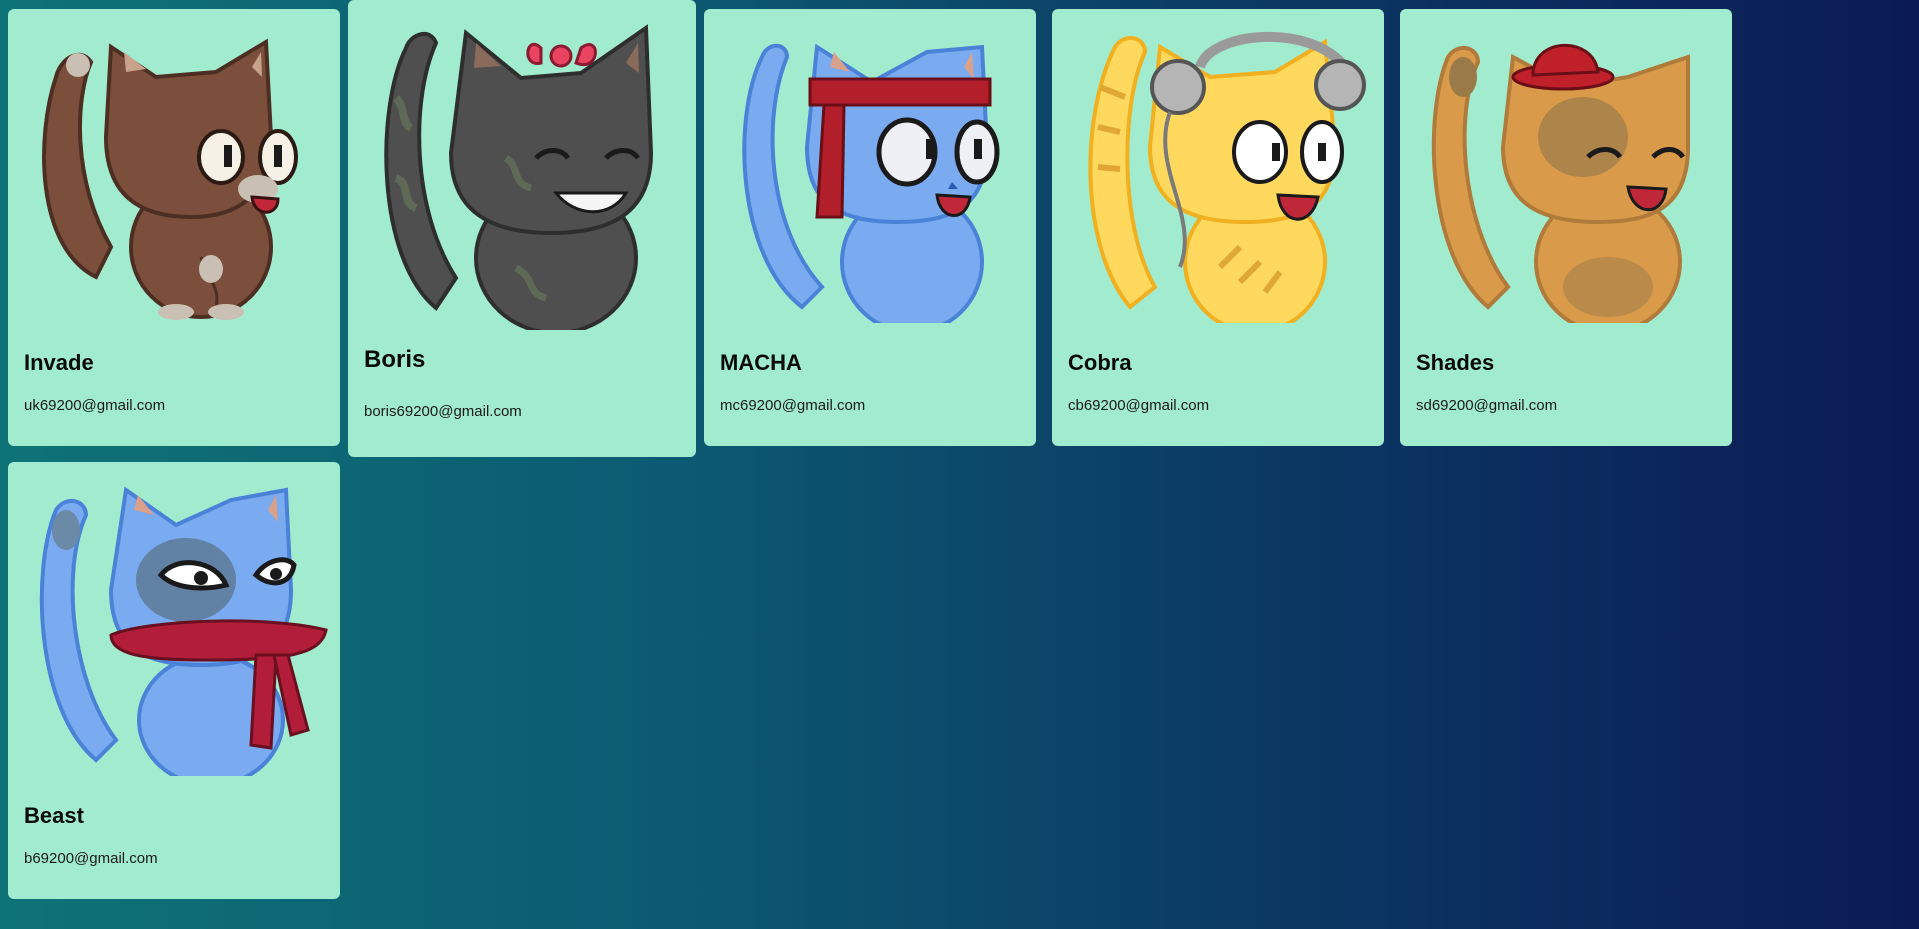  I want to click on card-name: Invade, so click(59, 362).